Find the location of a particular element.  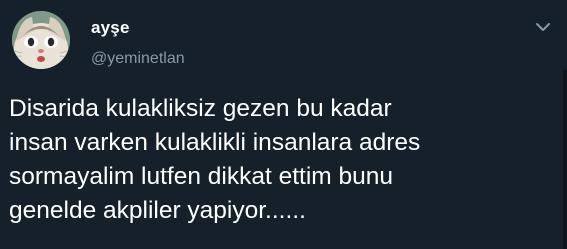

tweet-text-line: sormayalim lutfen dikkat ettim bunu is located at coordinates (201, 176).